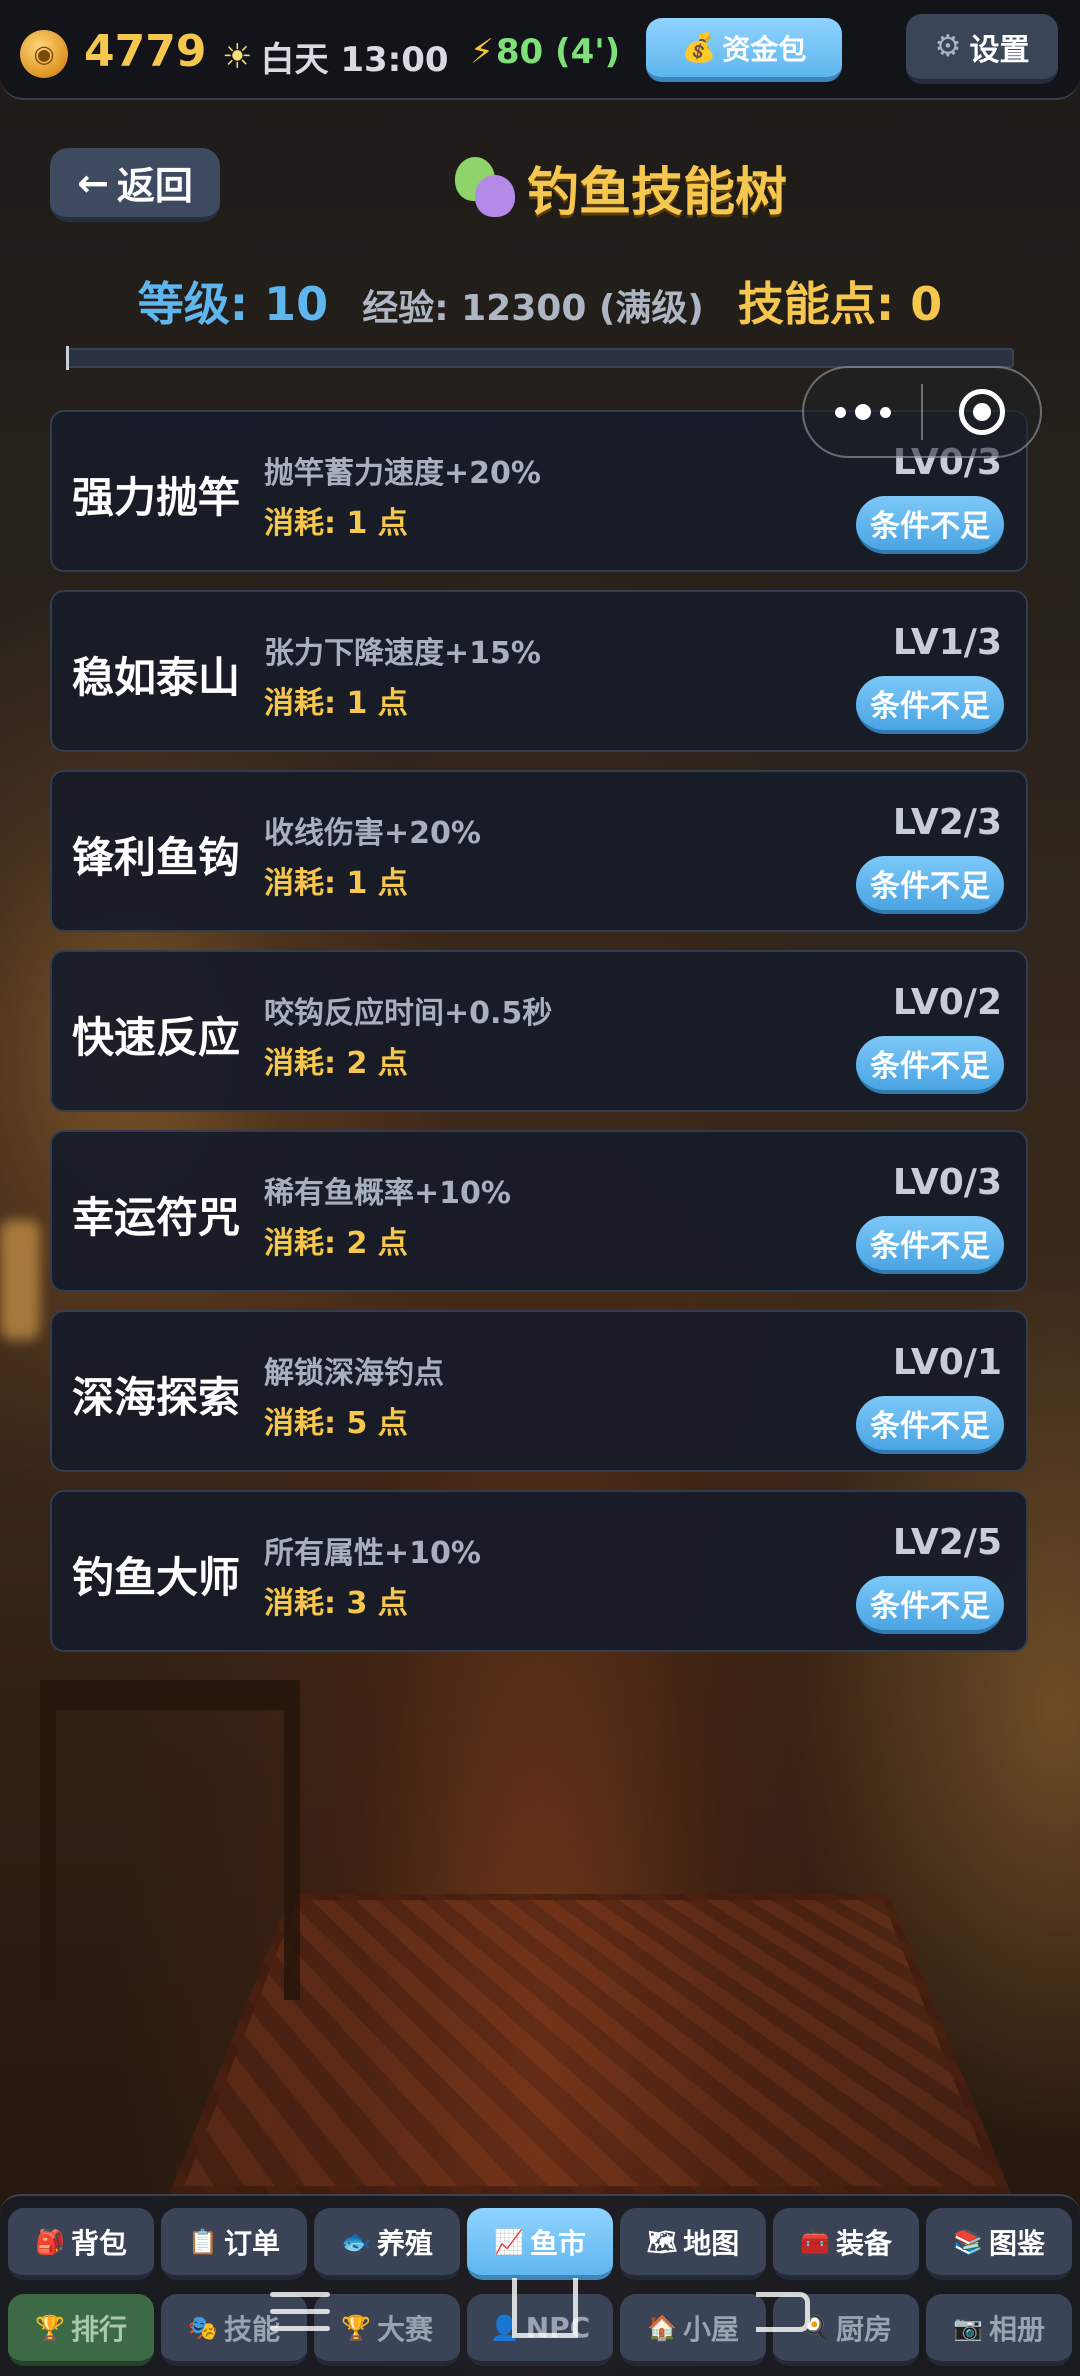 This screenshot has height=2376, width=1080. Describe the element at coordinates (558, 2327) in the screenshot. I see `nav-label: NPC` at that location.